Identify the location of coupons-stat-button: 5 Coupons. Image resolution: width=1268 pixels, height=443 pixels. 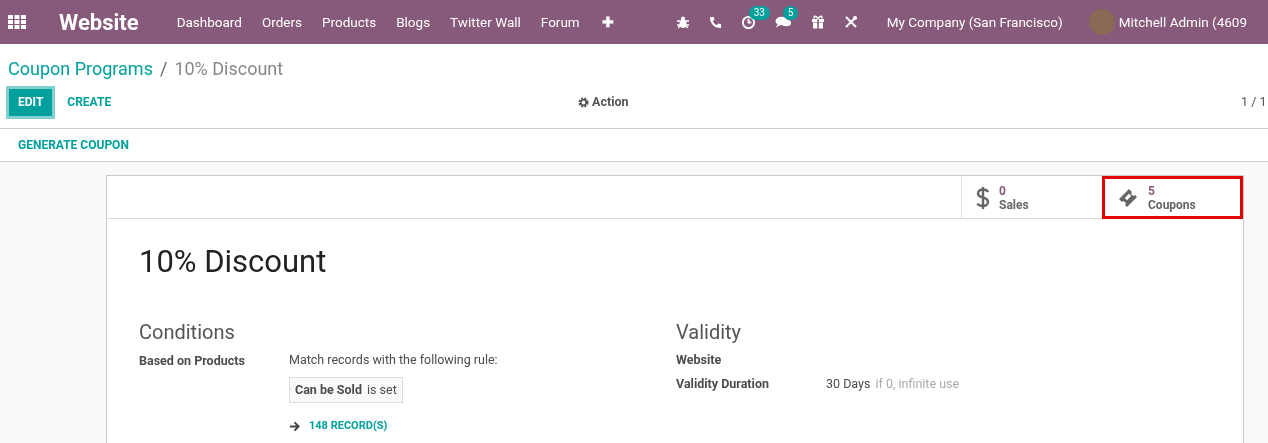
(1172, 197).